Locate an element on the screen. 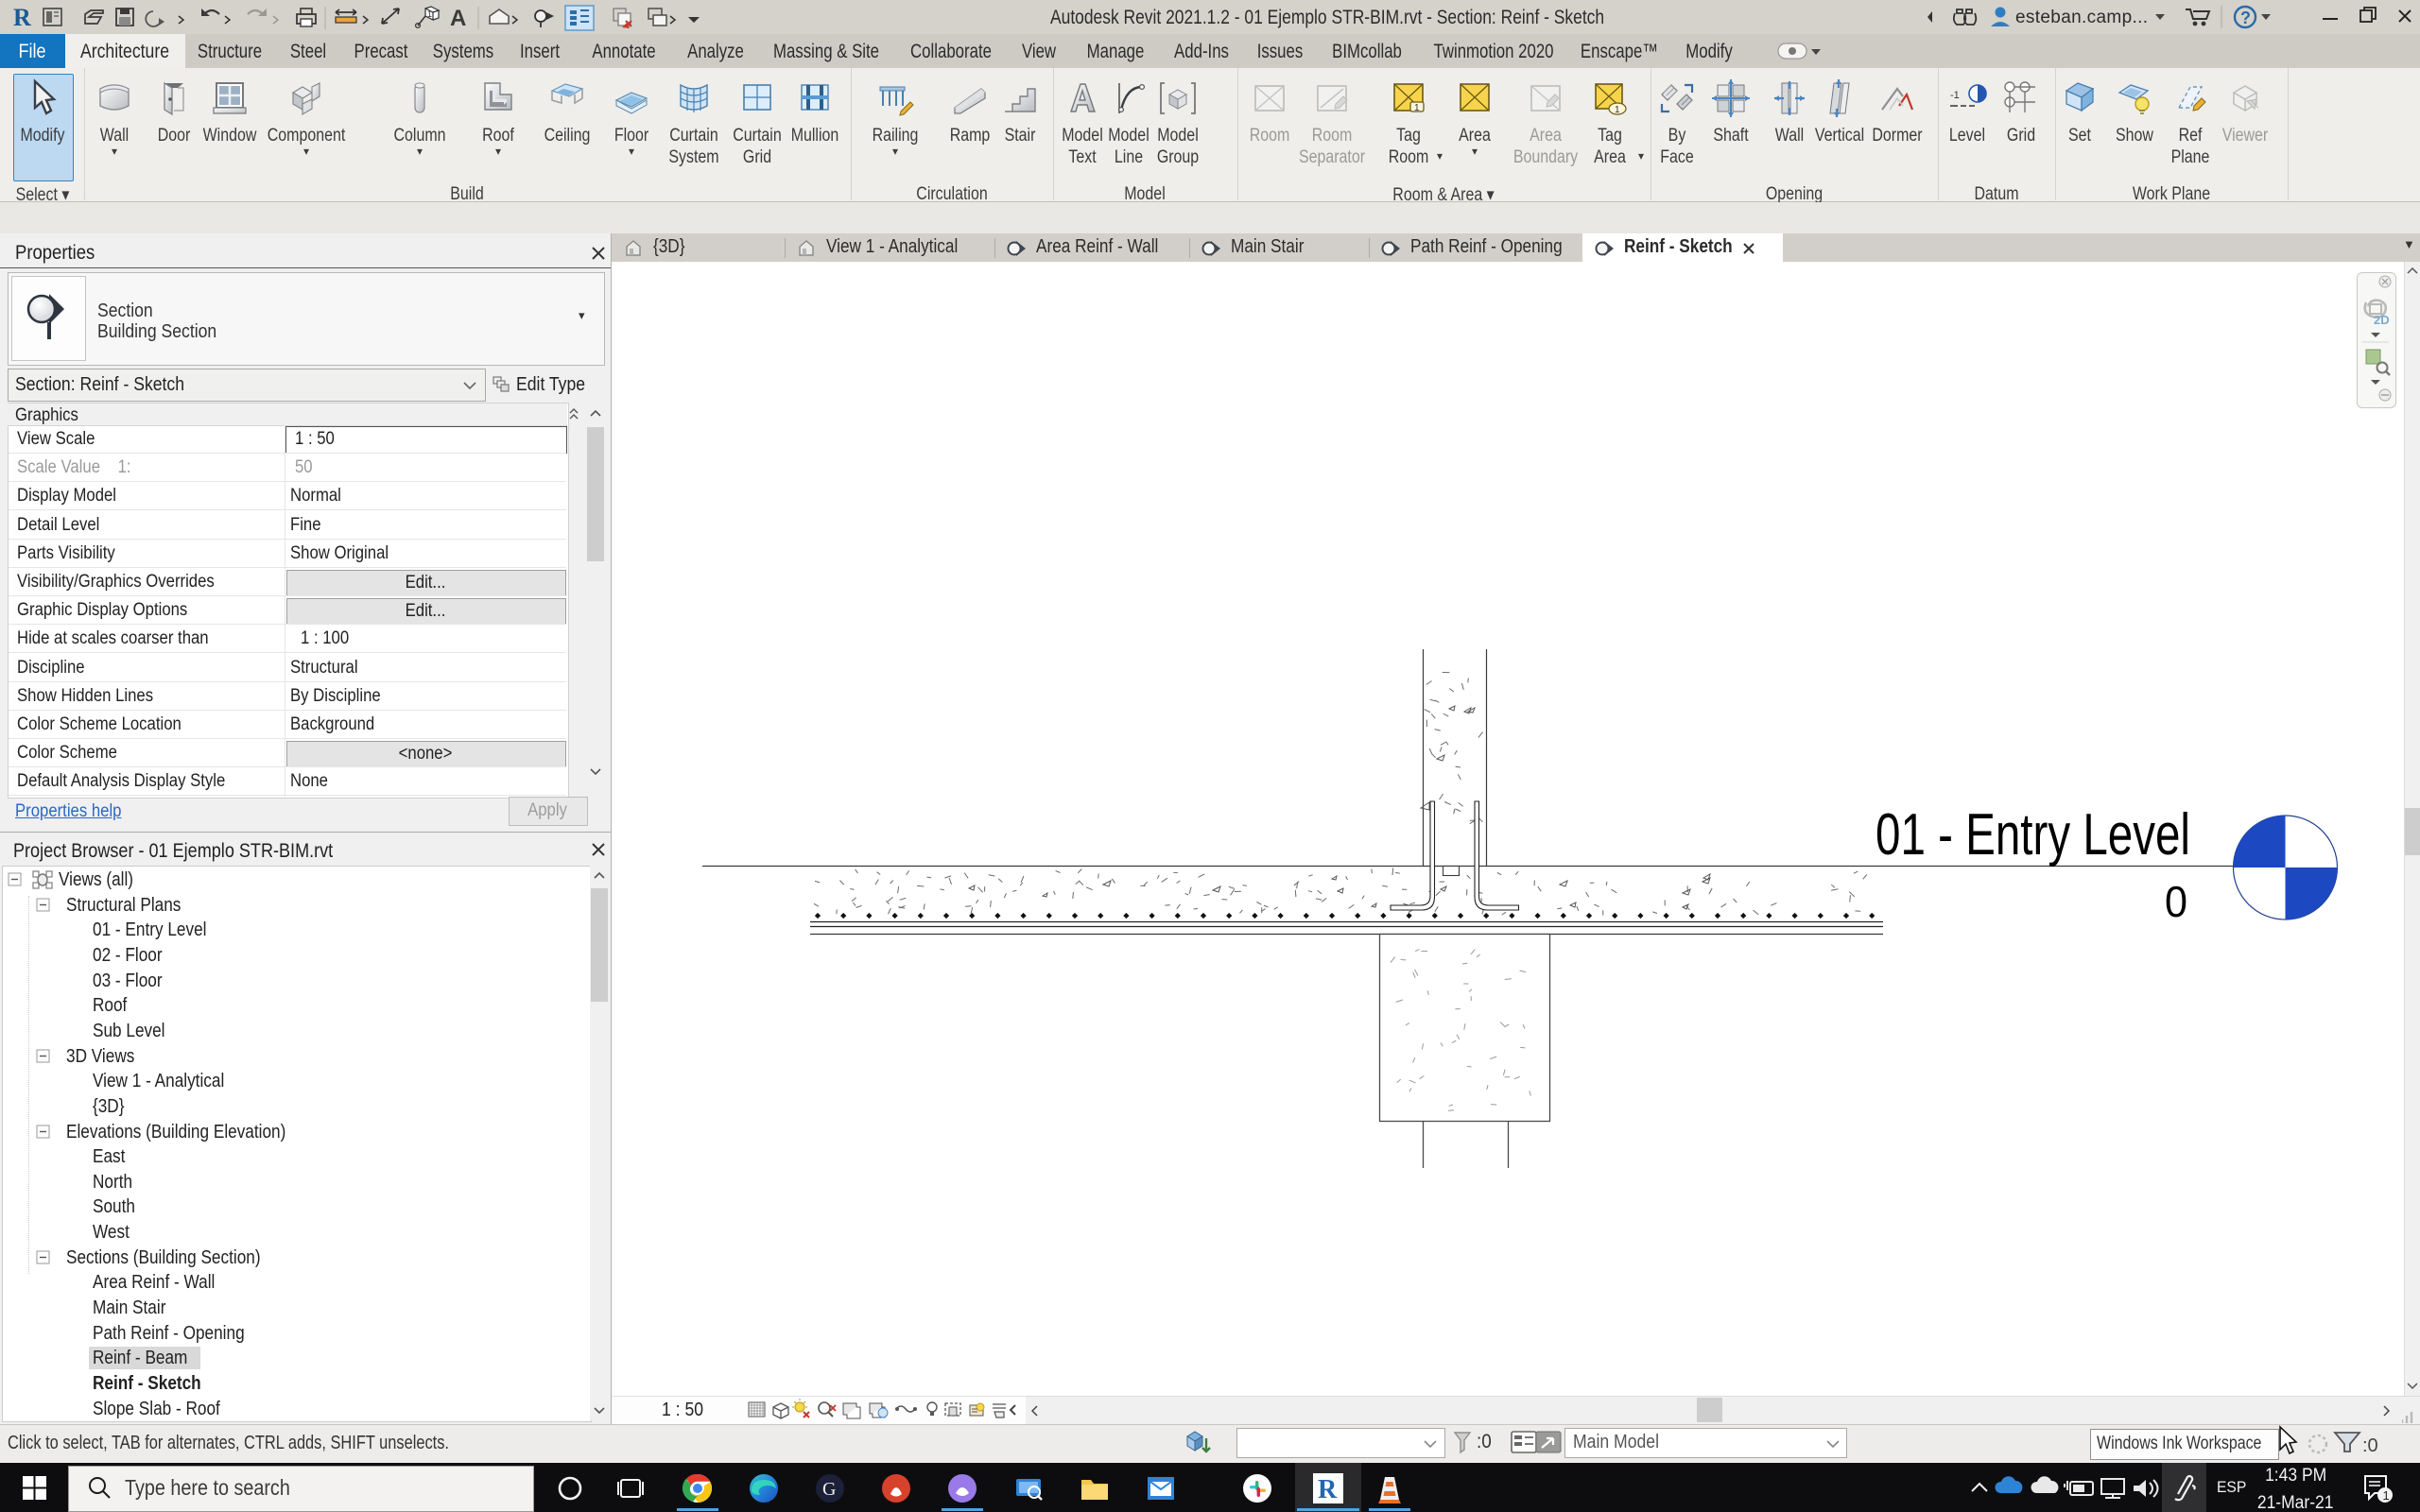 The width and height of the screenshot is (2420, 1512). svg-text: -1 is located at coordinates (1955, 95).